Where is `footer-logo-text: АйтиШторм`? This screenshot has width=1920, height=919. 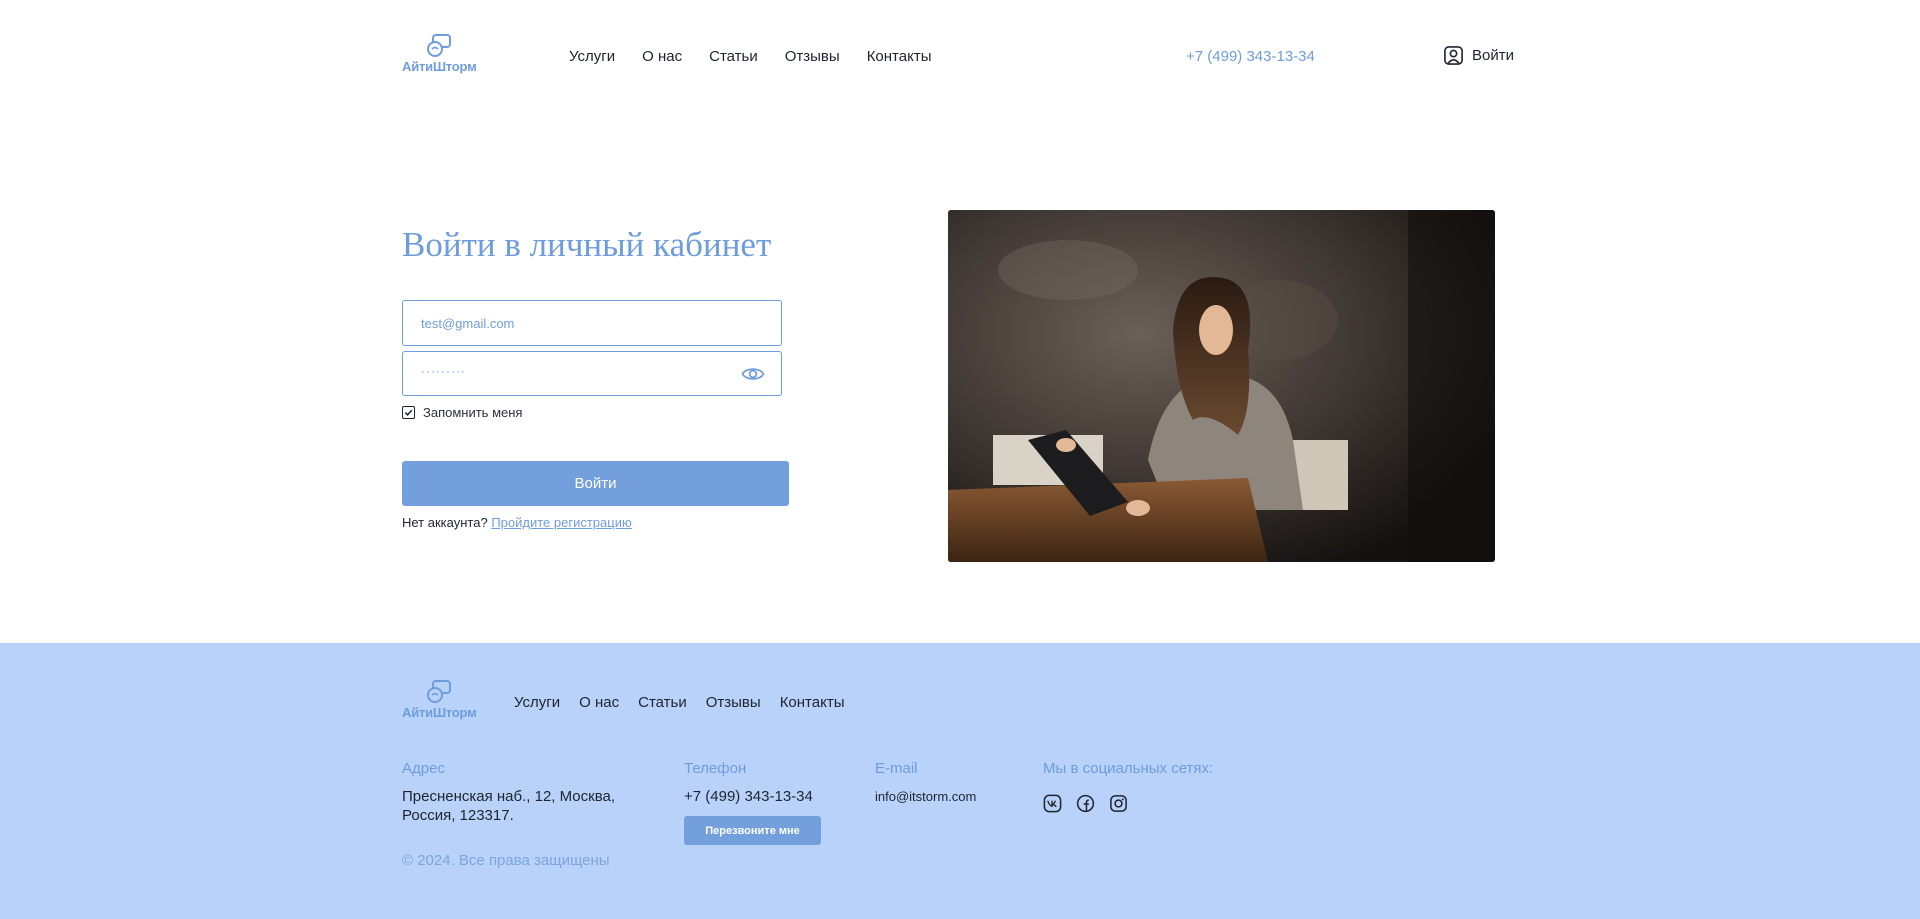
footer-logo-text: АйтиШторм is located at coordinates (439, 712).